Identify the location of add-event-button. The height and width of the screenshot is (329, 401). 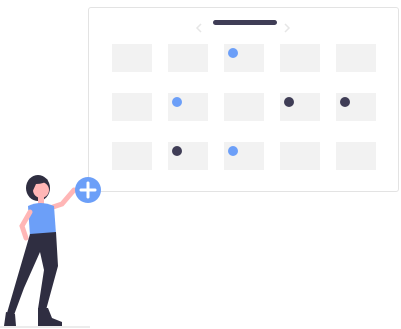
(88, 190).